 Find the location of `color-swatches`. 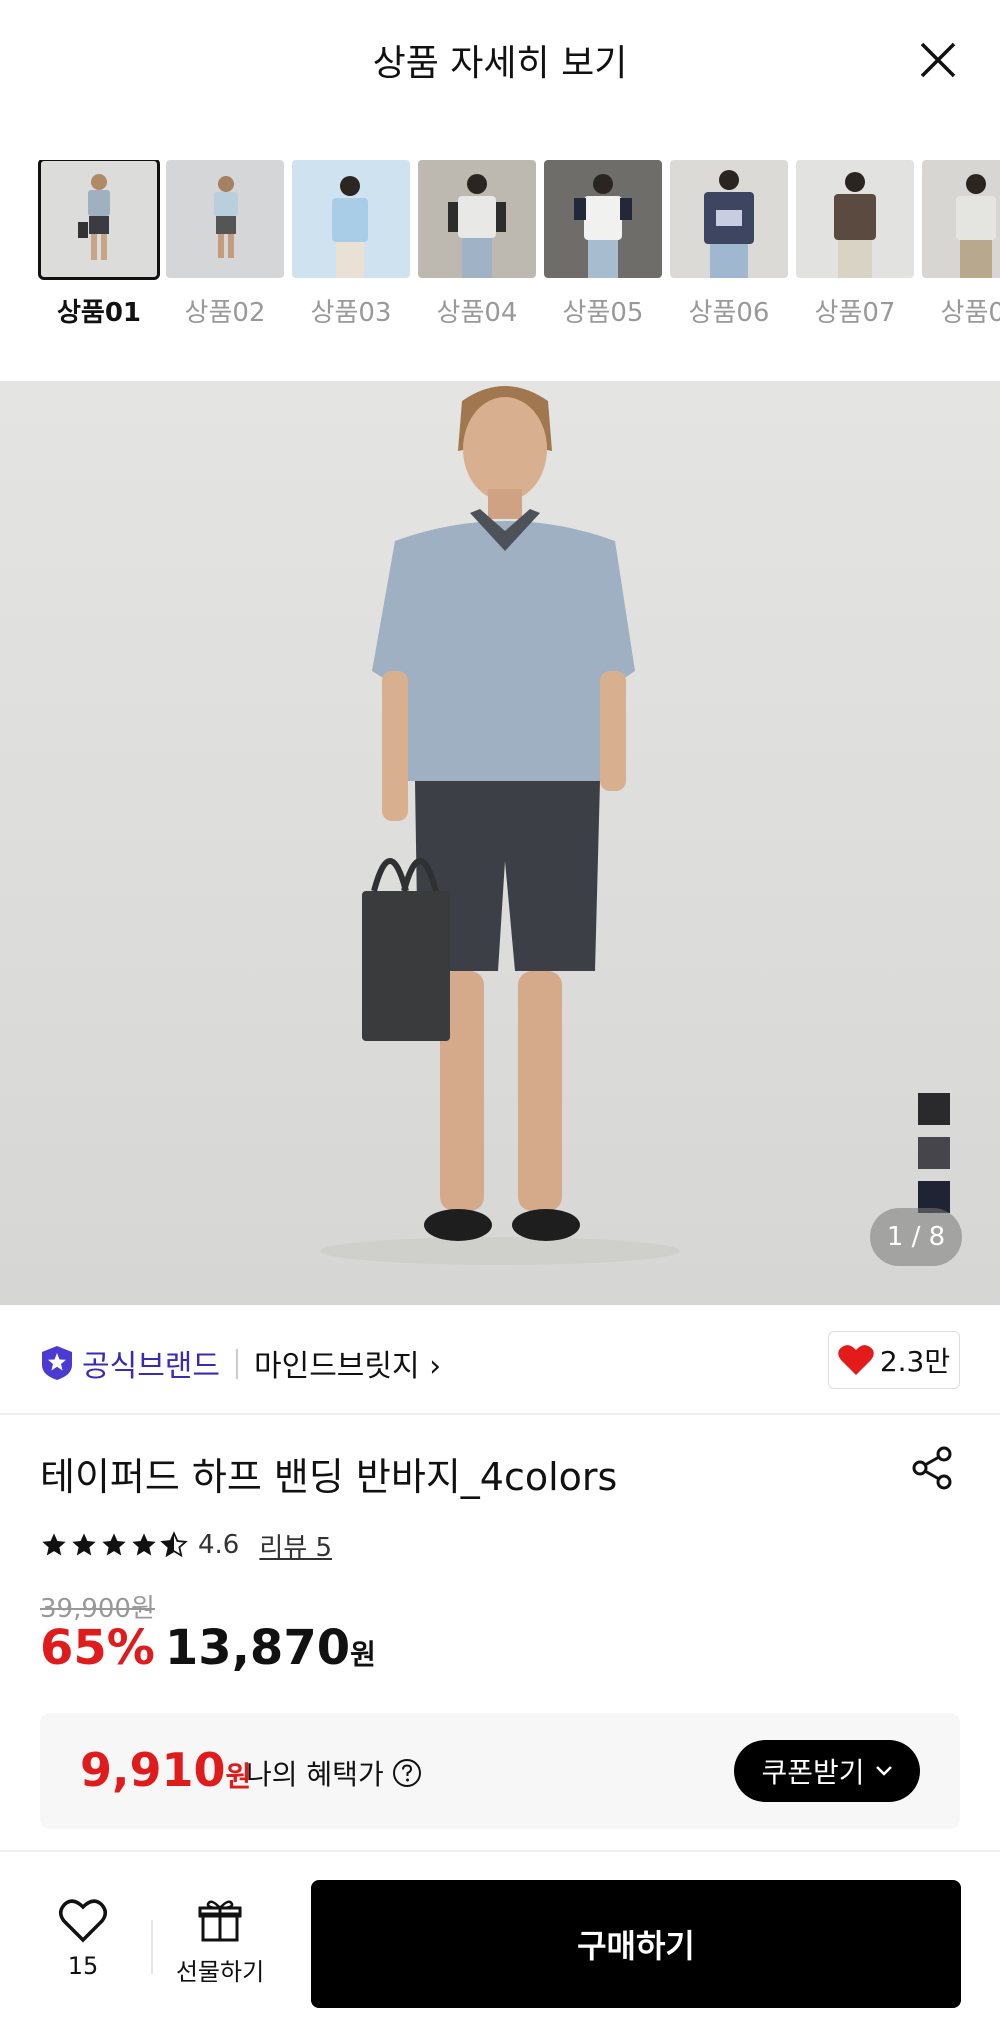

color-swatches is located at coordinates (934, 1159).